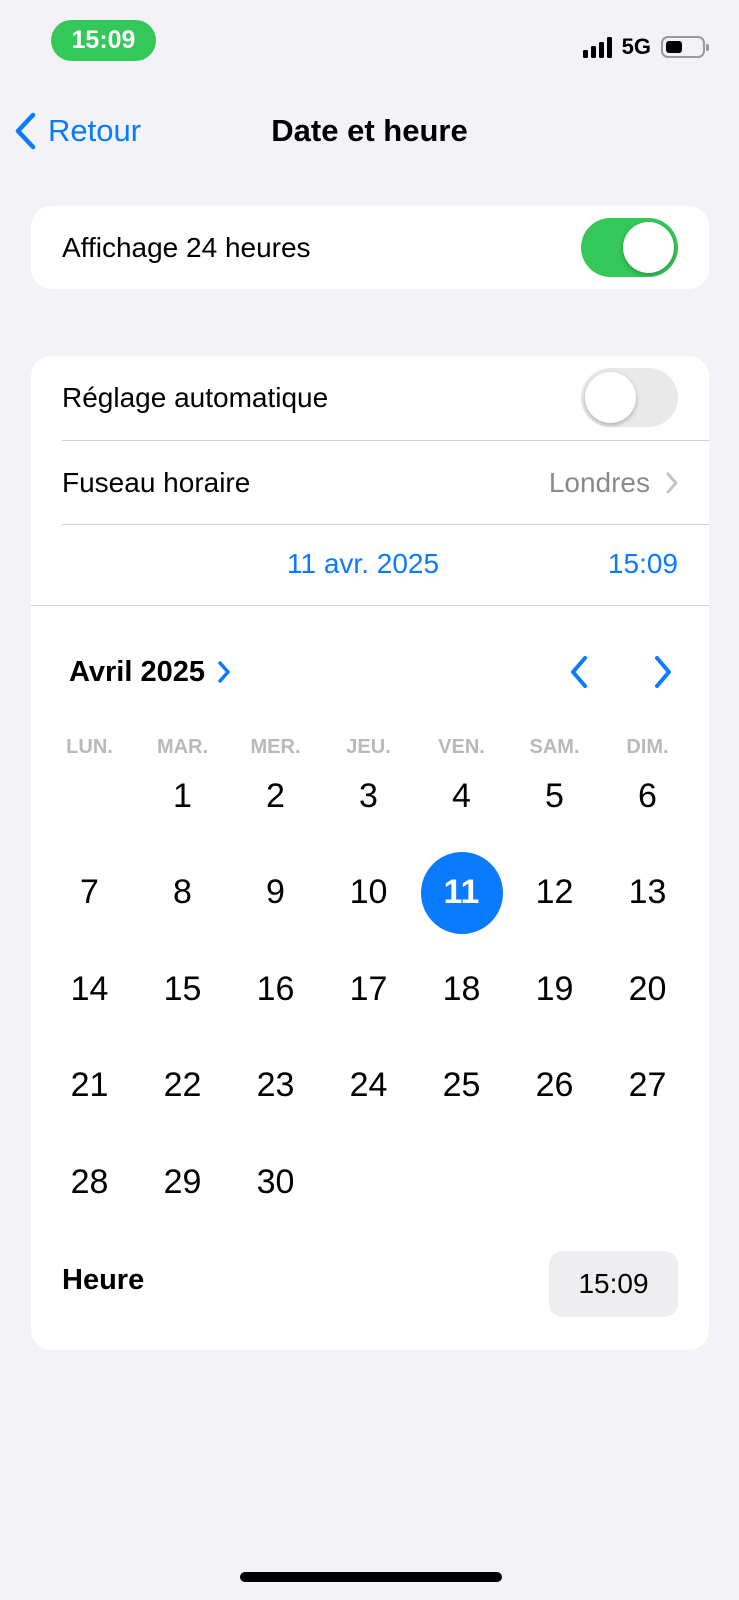 This screenshot has height=1600, width=739. I want to click on day-number: 3, so click(368, 795).